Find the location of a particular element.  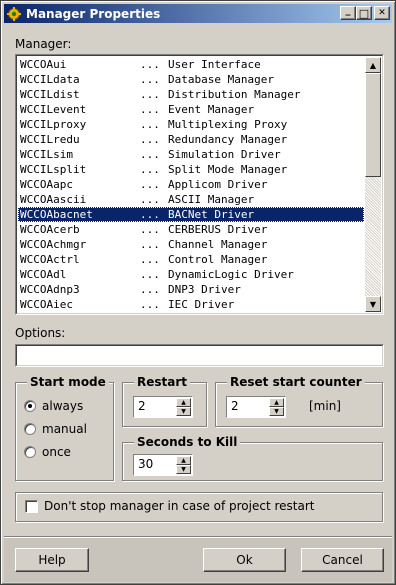

list-item: WCCILsim... Simulation Driver is located at coordinates (191, 154).